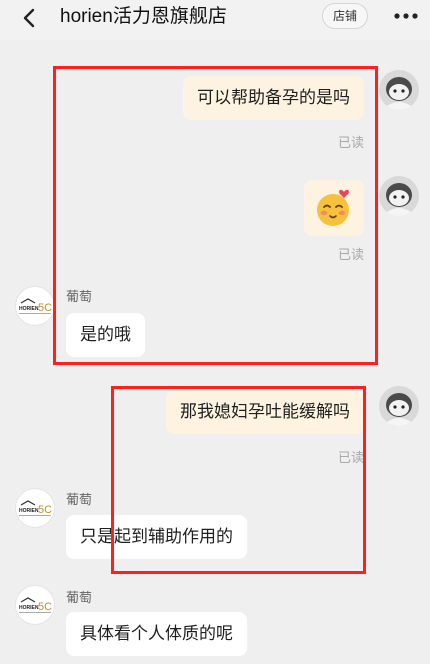  Describe the element at coordinates (30, 18) in the screenshot. I see `back-arrow-icon` at that location.